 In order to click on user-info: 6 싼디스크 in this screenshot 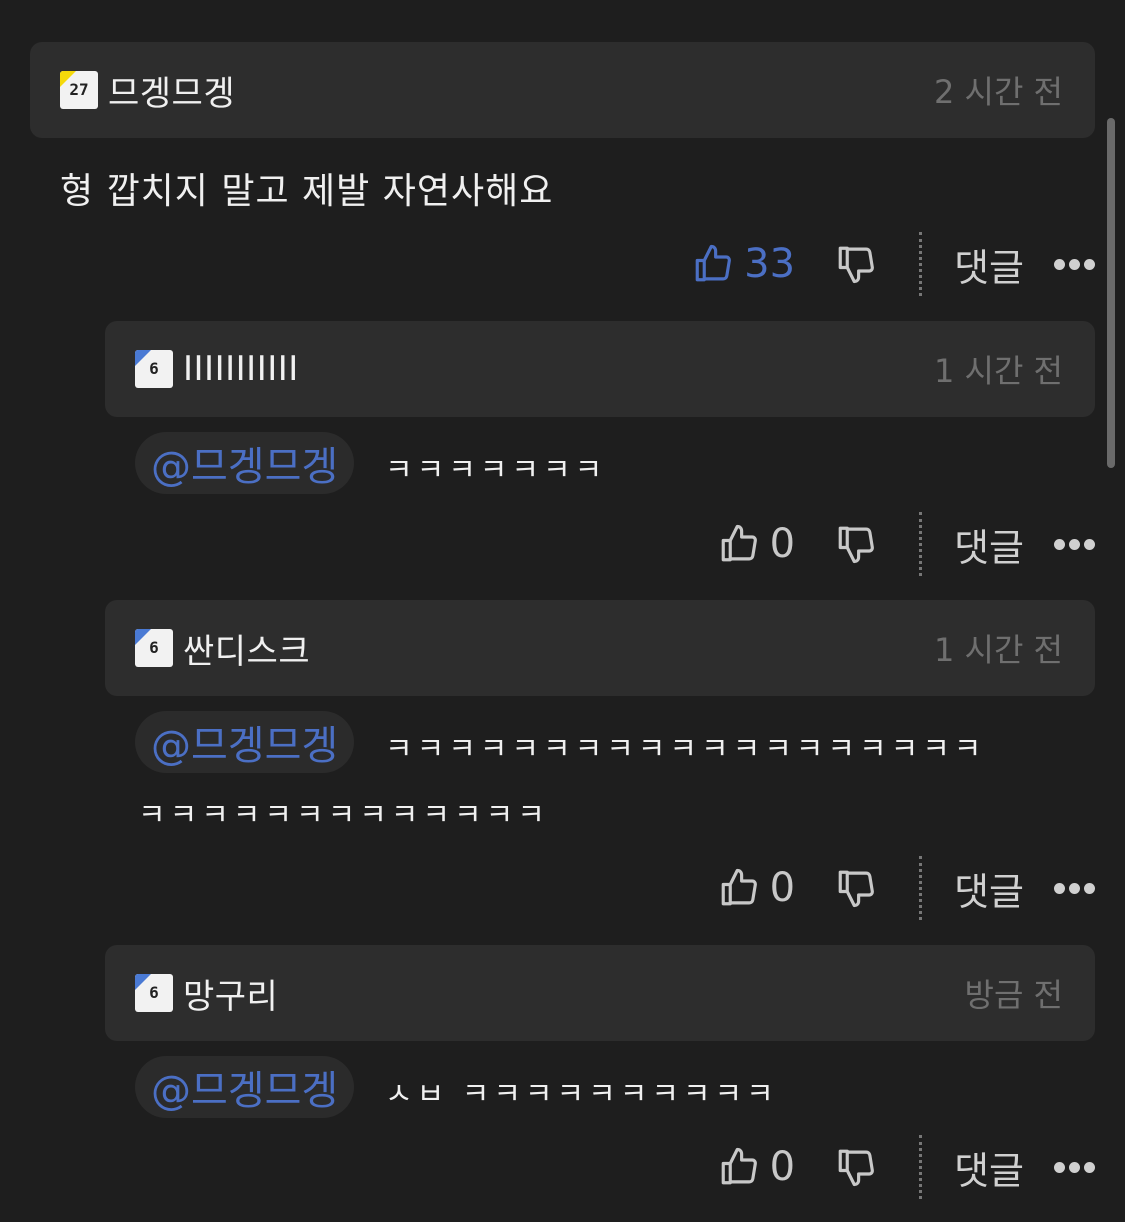, I will do `click(222, 648)`.